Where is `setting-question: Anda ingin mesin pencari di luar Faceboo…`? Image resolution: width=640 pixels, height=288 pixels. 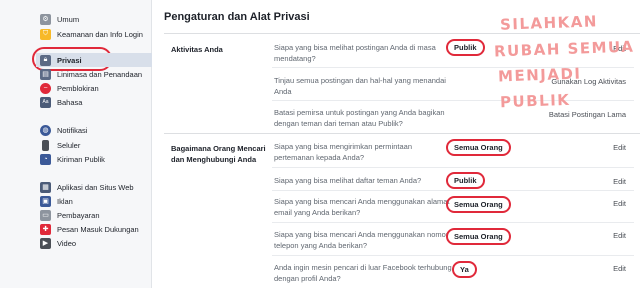 setting-question: Anda ingin mesin pencari di luar Faceboo… is located at coordinates (363, 273).